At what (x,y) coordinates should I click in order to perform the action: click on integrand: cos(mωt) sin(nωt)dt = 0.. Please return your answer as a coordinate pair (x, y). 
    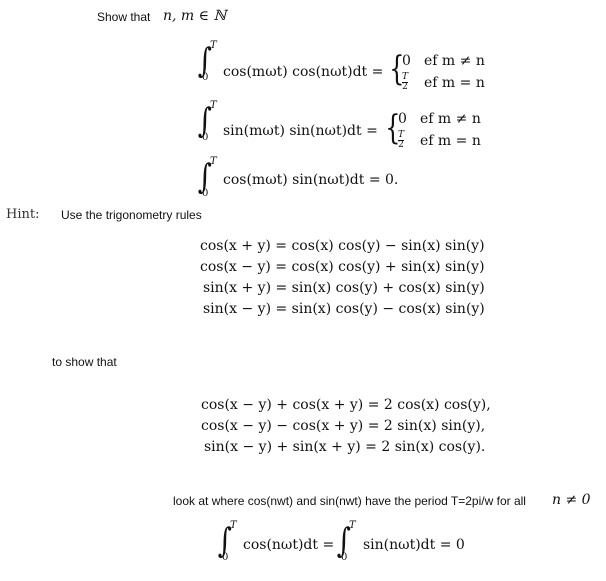
    Looking at the image, I should click on (311, 180).